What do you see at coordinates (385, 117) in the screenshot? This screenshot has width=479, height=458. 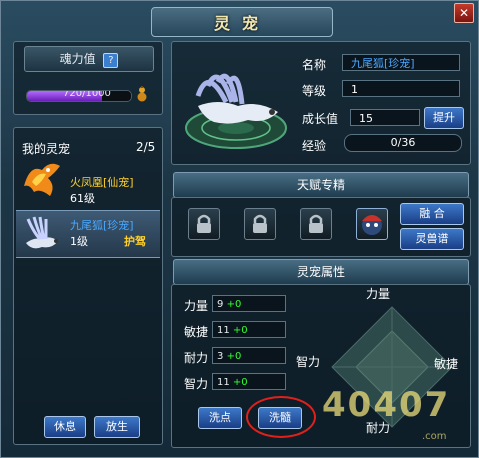 I see `growth-value: 15` at bounding box center [385, 117].